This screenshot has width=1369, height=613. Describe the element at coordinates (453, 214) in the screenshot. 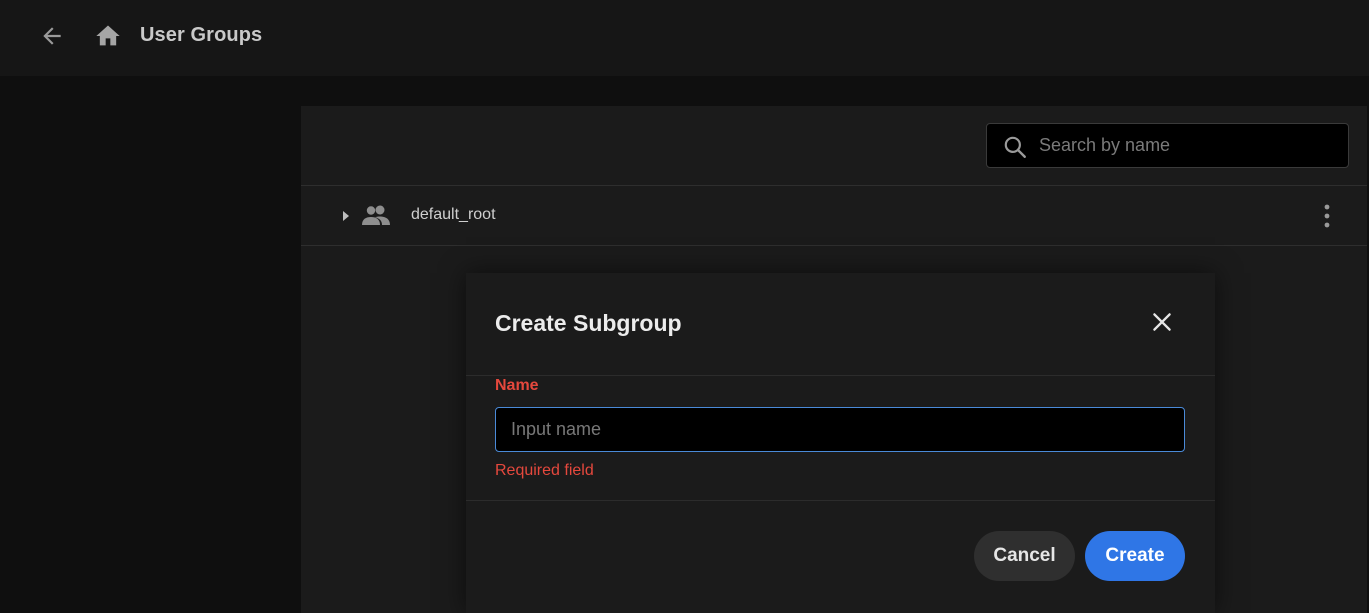

I see `group-name: default_root` at that location.